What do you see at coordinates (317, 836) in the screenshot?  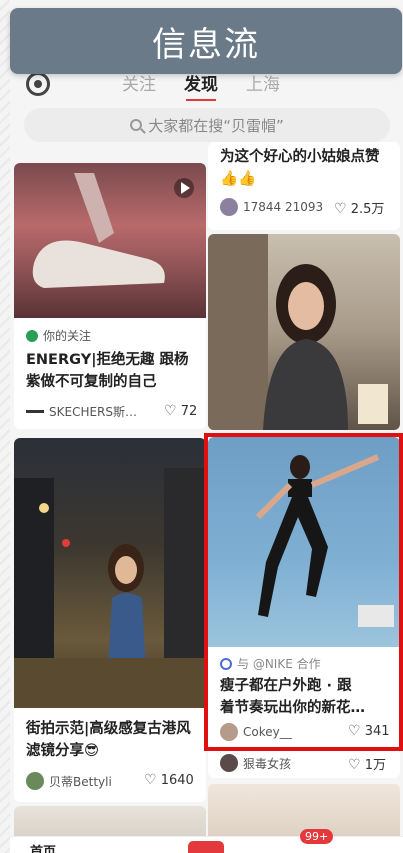 I see `message-badge: 99+` at bounding box center [317, 836].